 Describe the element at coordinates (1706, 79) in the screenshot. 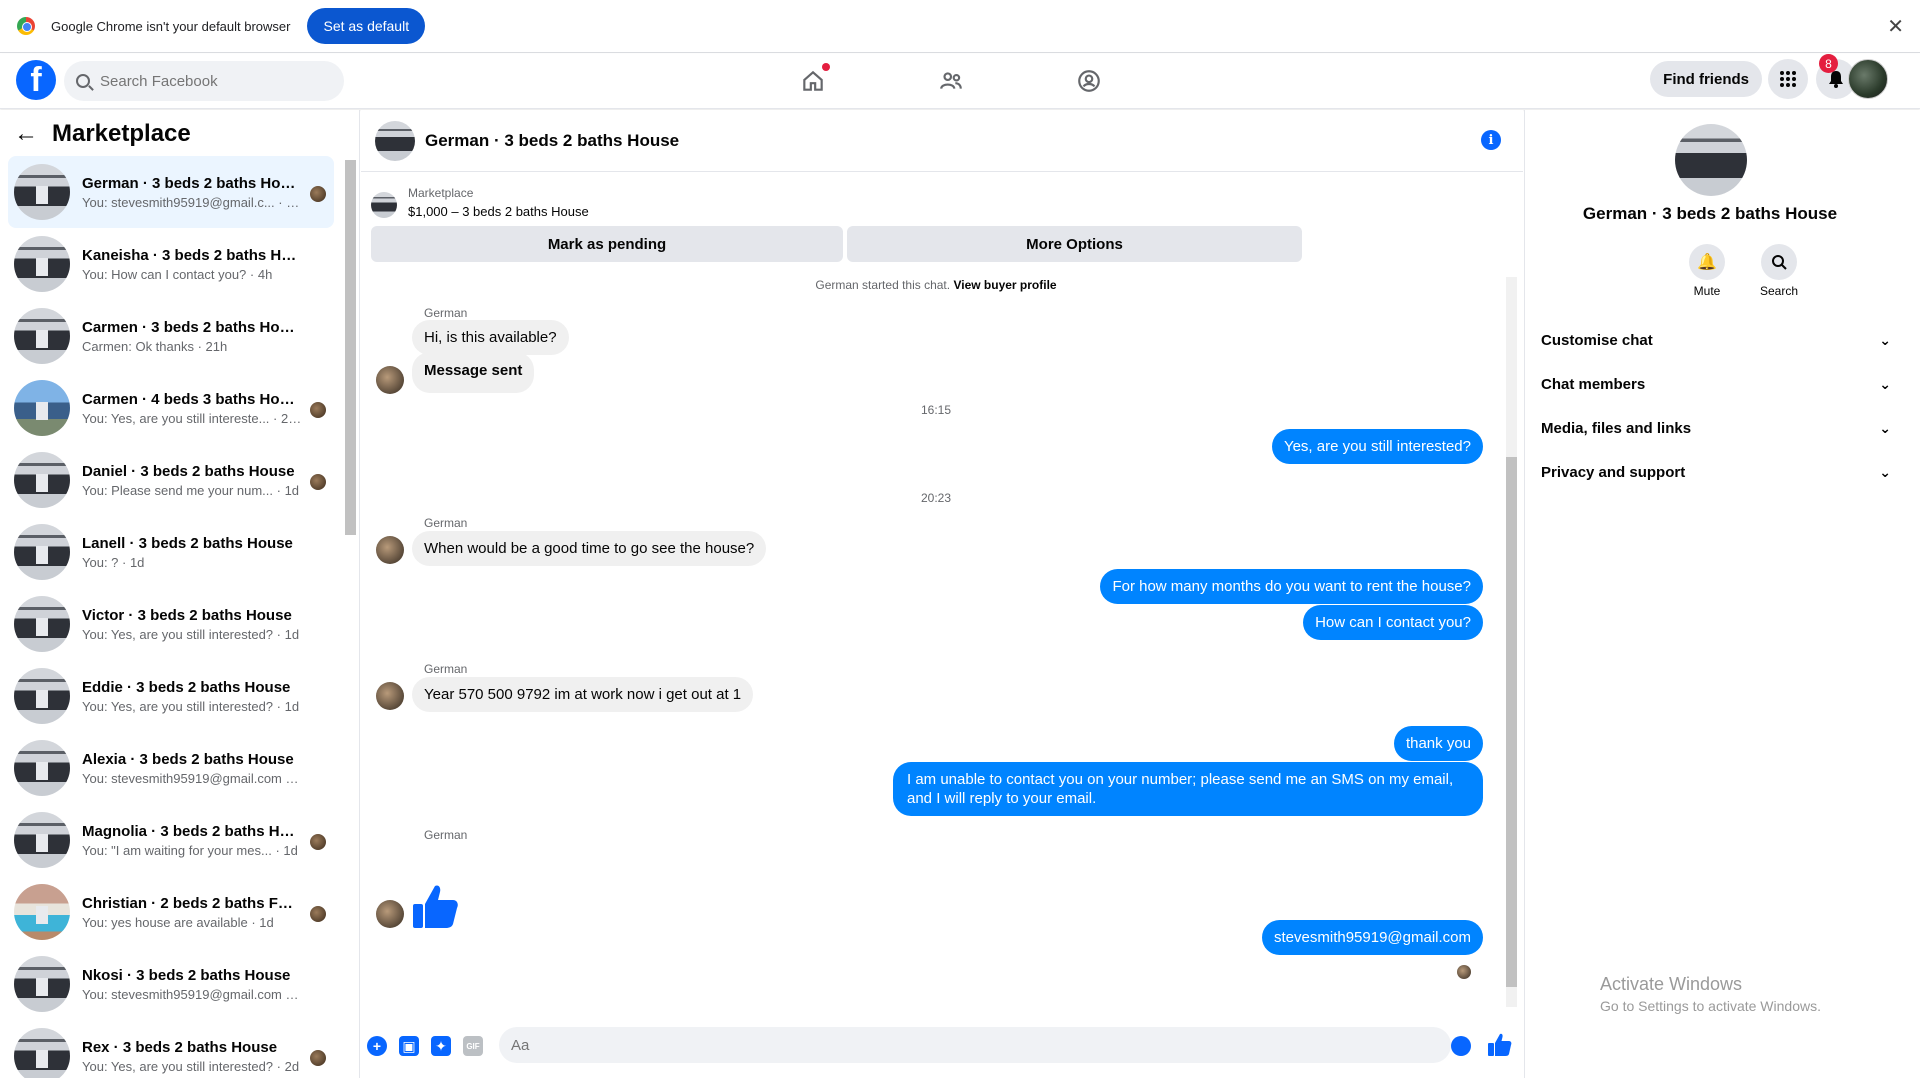

I see `find-friends-button: Find friends` at that location.